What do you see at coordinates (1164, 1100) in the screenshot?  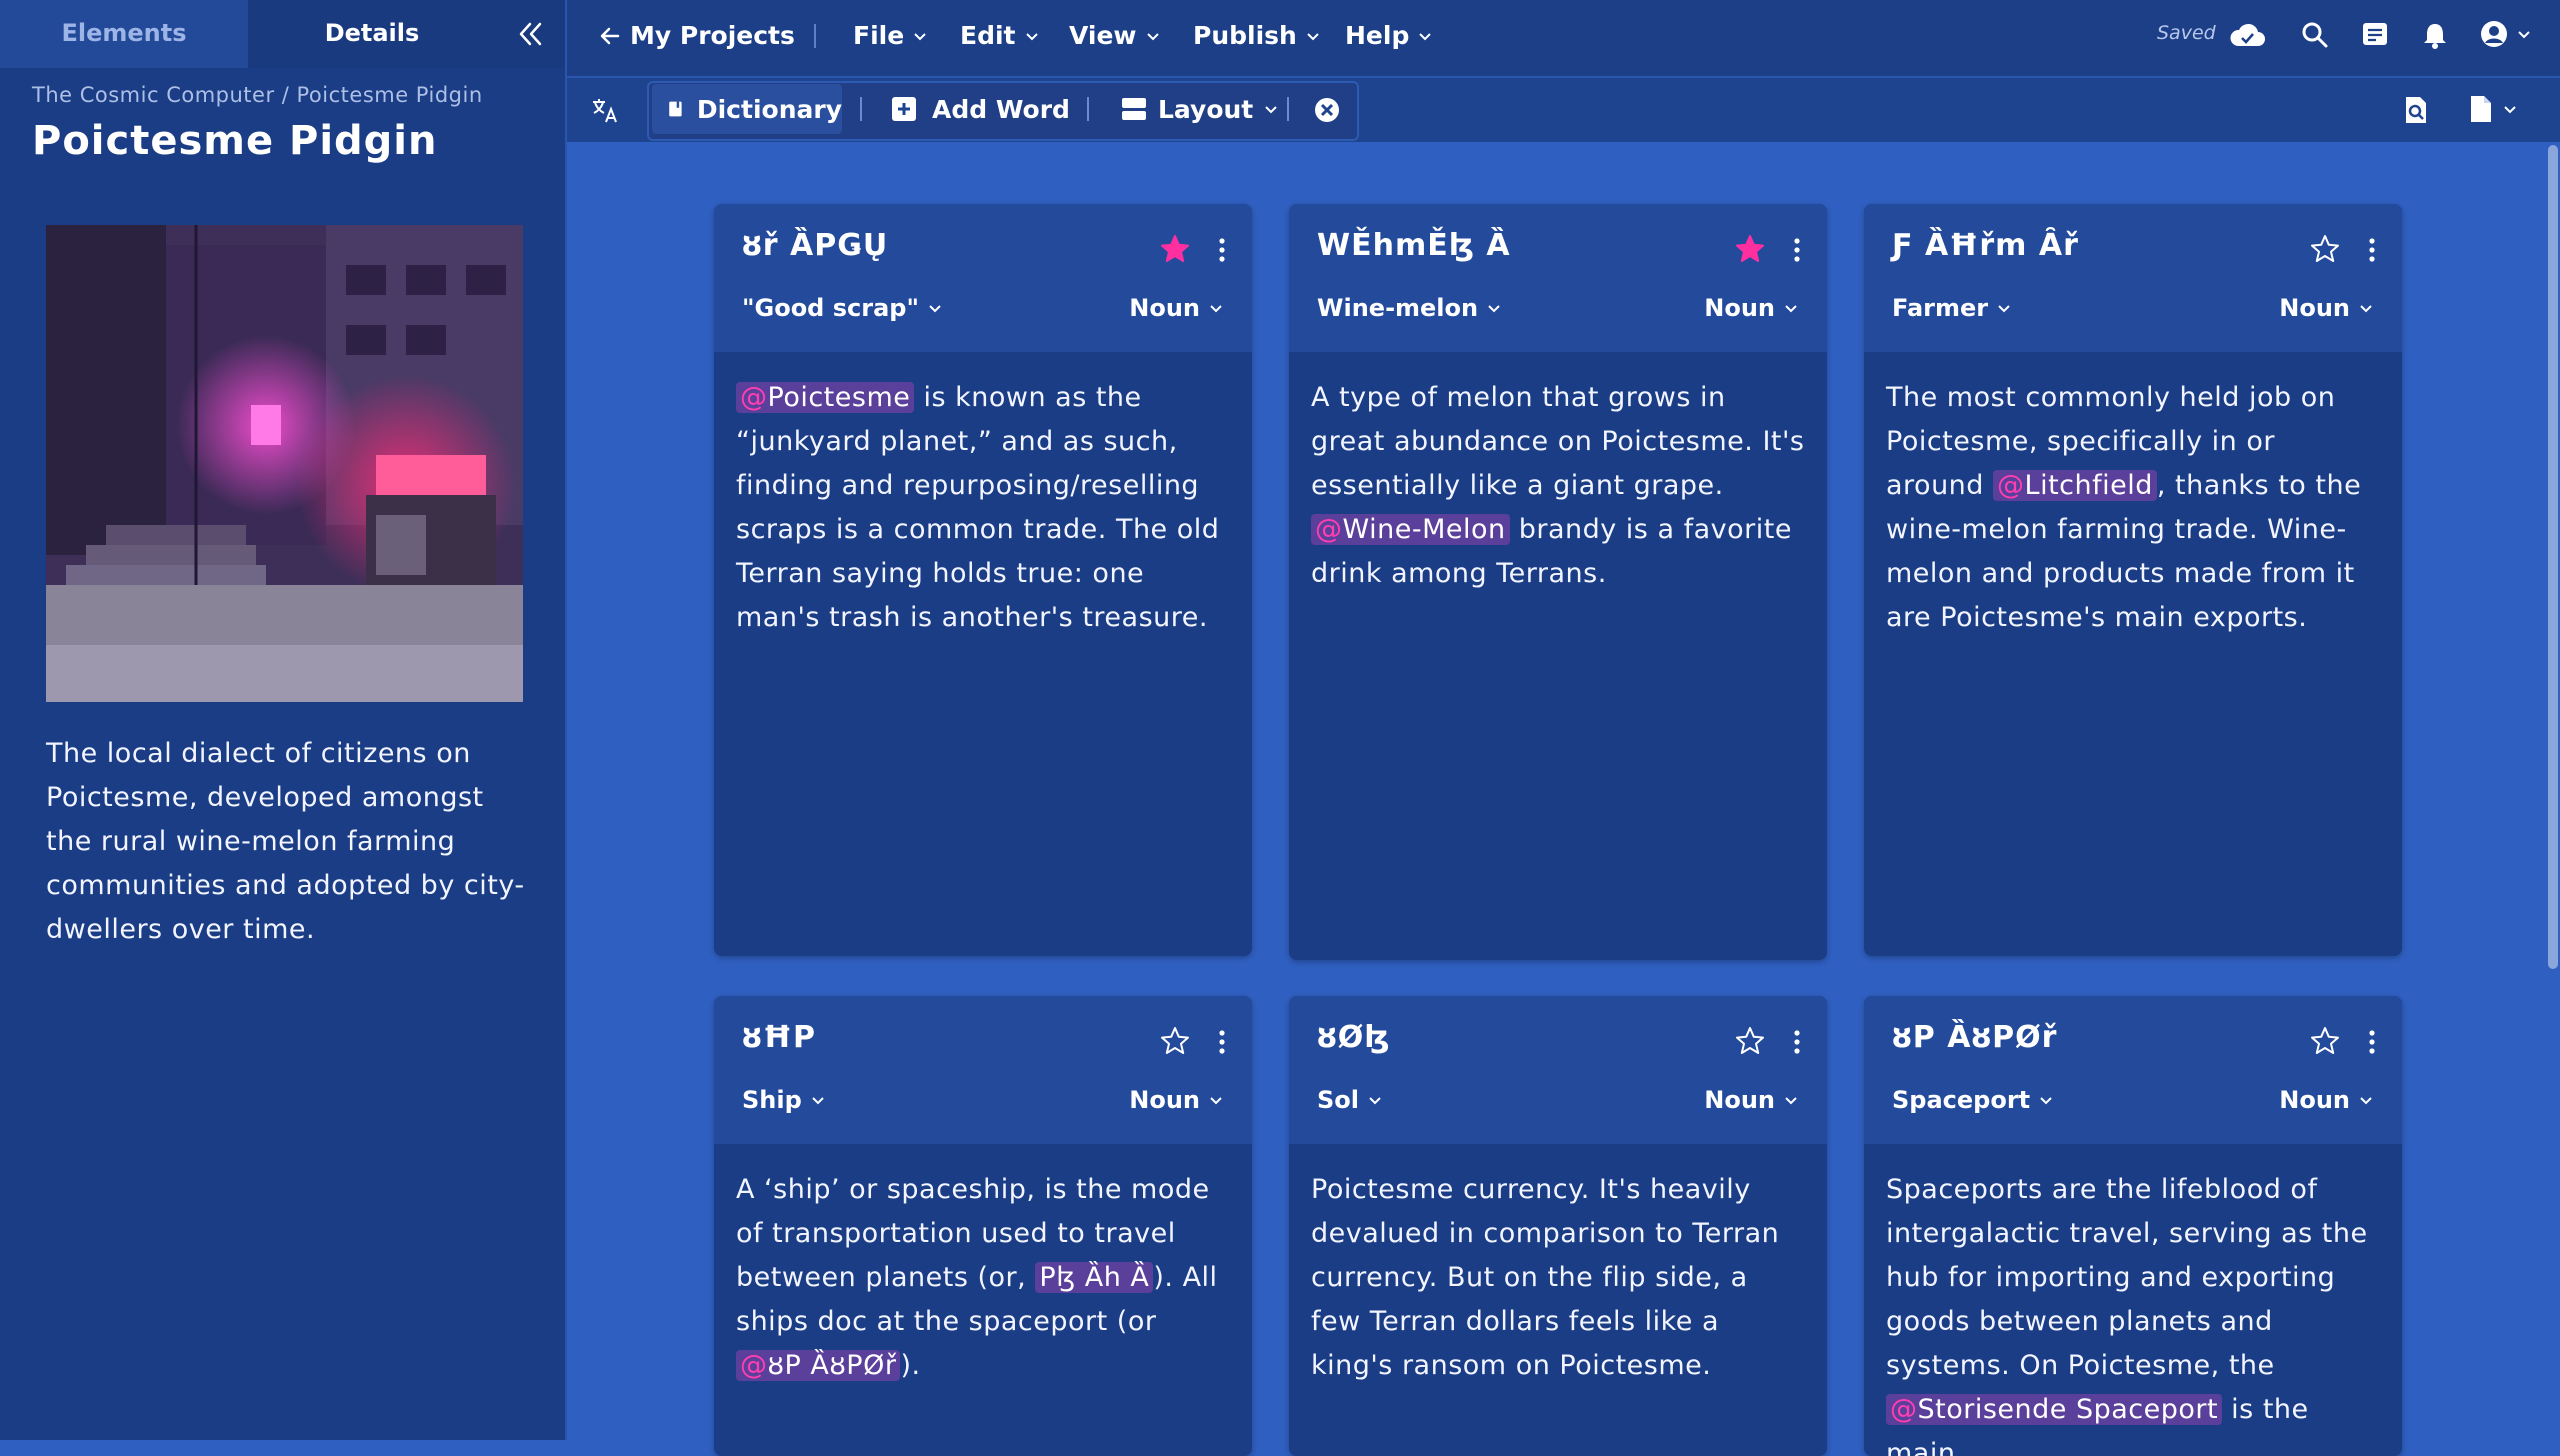 I see `part-of-speech-label: Noun` at bounding box center [1164, 1100].